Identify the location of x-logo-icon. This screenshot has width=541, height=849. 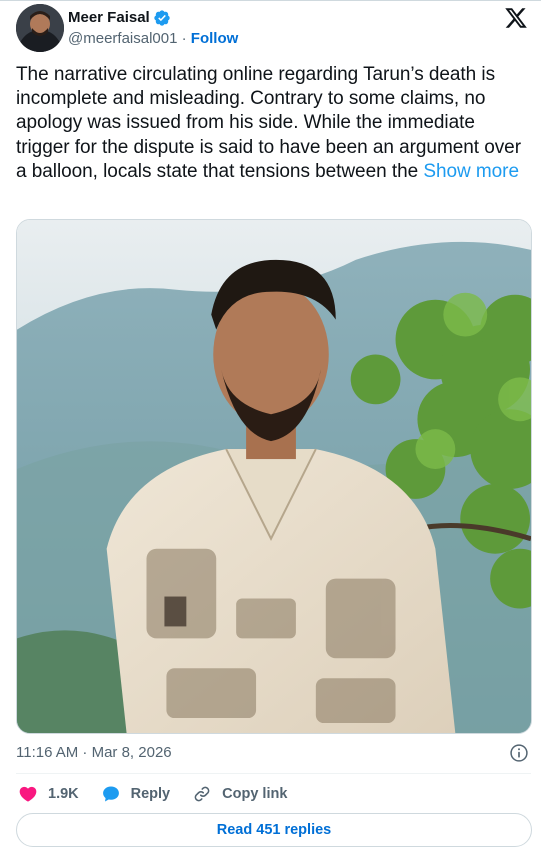
(516, 18).